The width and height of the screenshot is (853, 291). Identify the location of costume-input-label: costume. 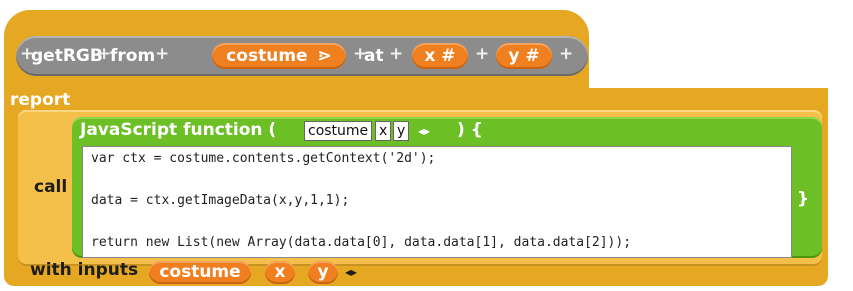
(267, 56).